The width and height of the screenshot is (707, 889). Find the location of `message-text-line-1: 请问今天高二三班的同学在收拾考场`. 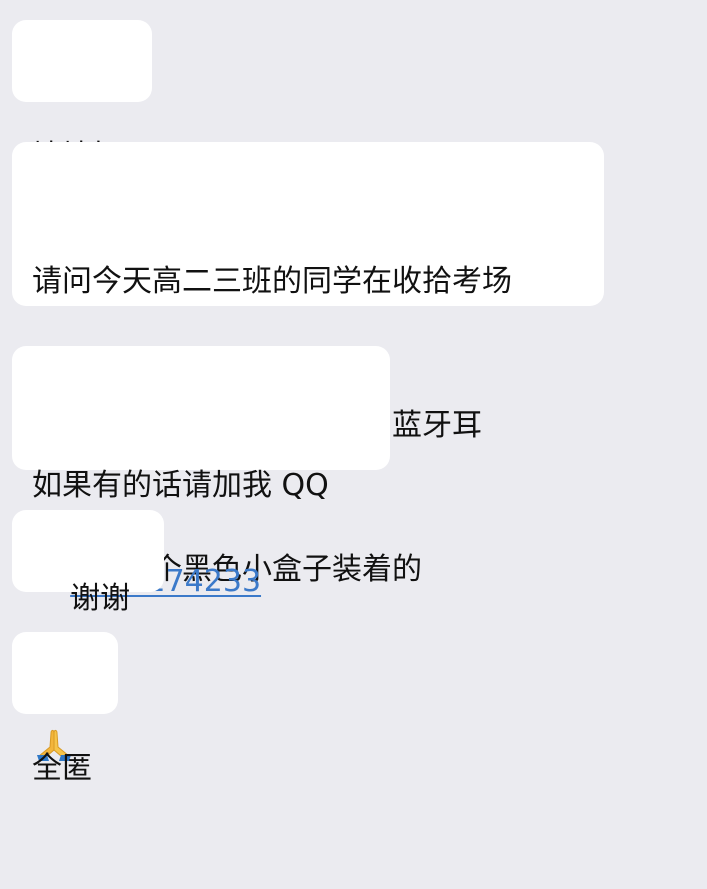

message-text-line-1: 请问今天高二三班的同学在收拾考场 is located at coordinates (272, 281).